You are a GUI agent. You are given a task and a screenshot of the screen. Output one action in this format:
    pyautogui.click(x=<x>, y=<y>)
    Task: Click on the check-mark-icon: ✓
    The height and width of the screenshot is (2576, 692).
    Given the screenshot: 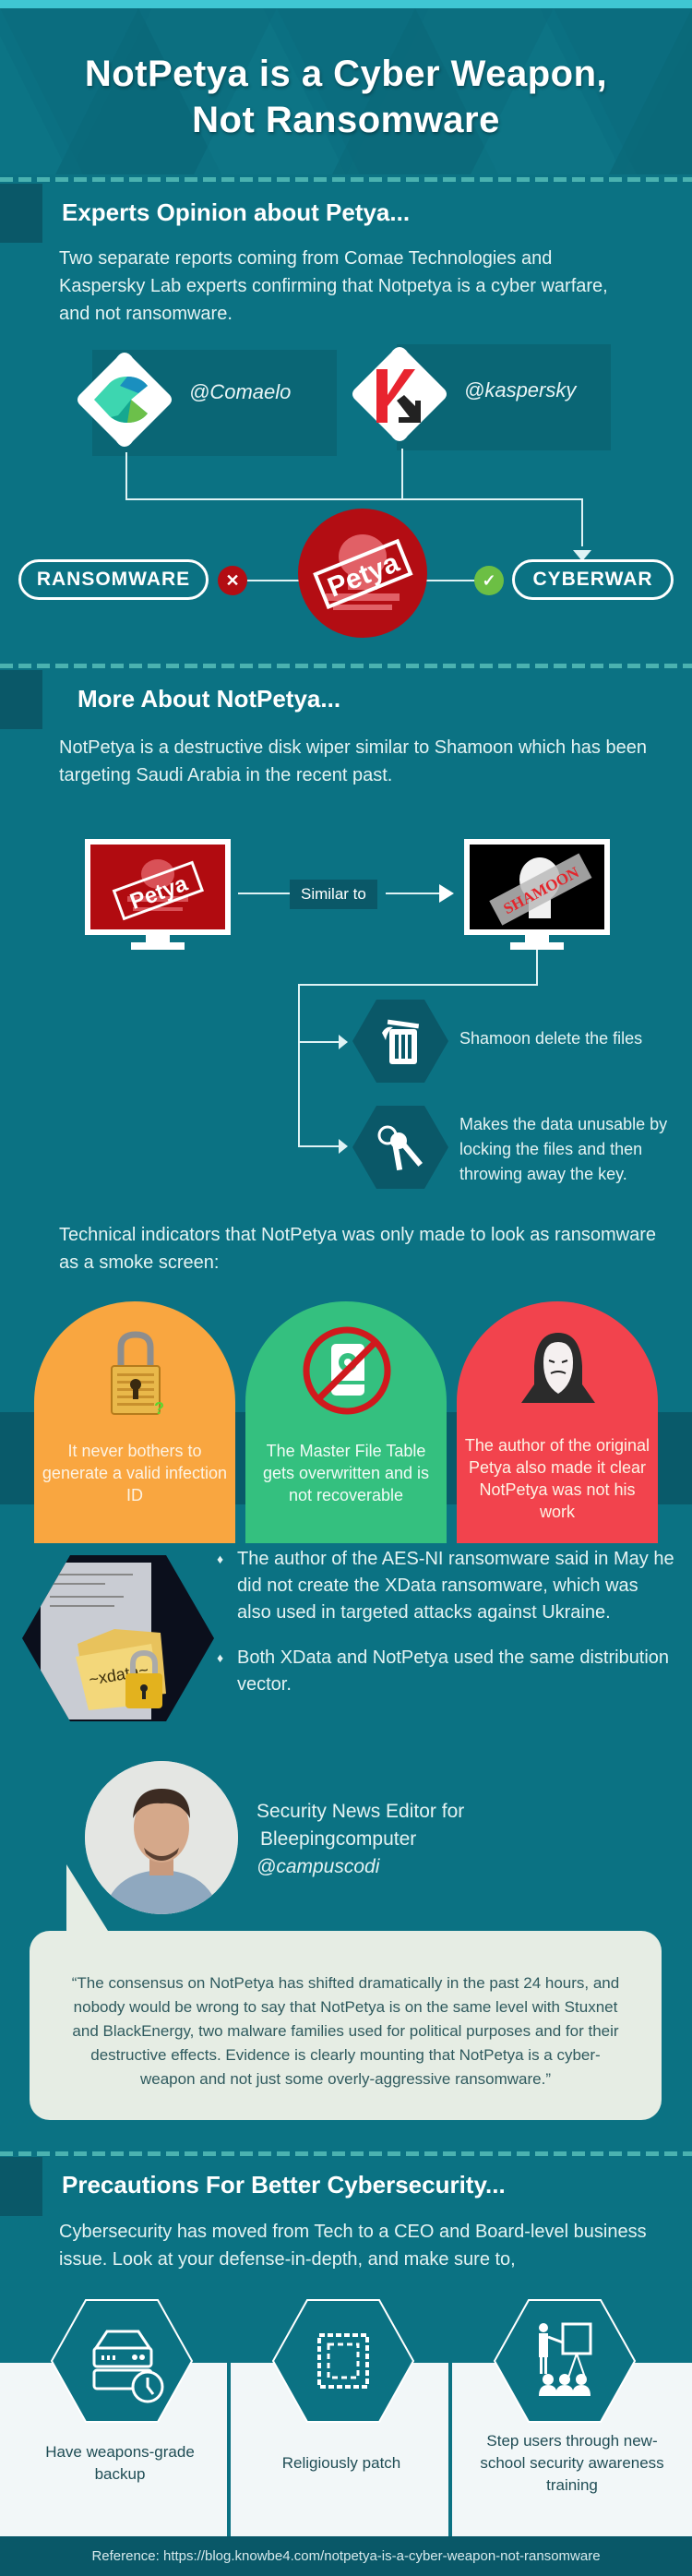 What is the action you would take?
    pyautogui.click(x=489, y=580)
    